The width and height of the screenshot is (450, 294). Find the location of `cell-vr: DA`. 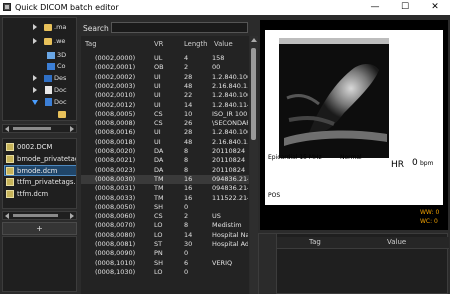

cell-vr: DA is located at coordinates (159, 169).